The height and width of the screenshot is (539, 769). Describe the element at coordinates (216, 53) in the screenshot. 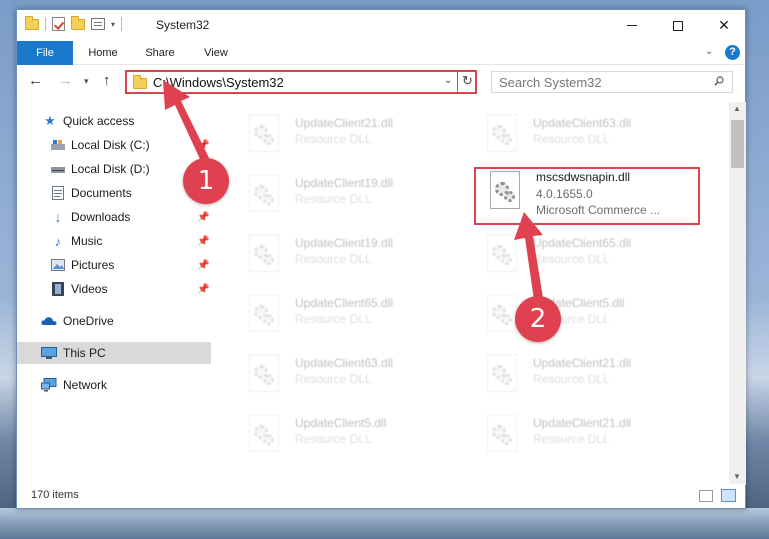

I see `tab-view: View` at that location.